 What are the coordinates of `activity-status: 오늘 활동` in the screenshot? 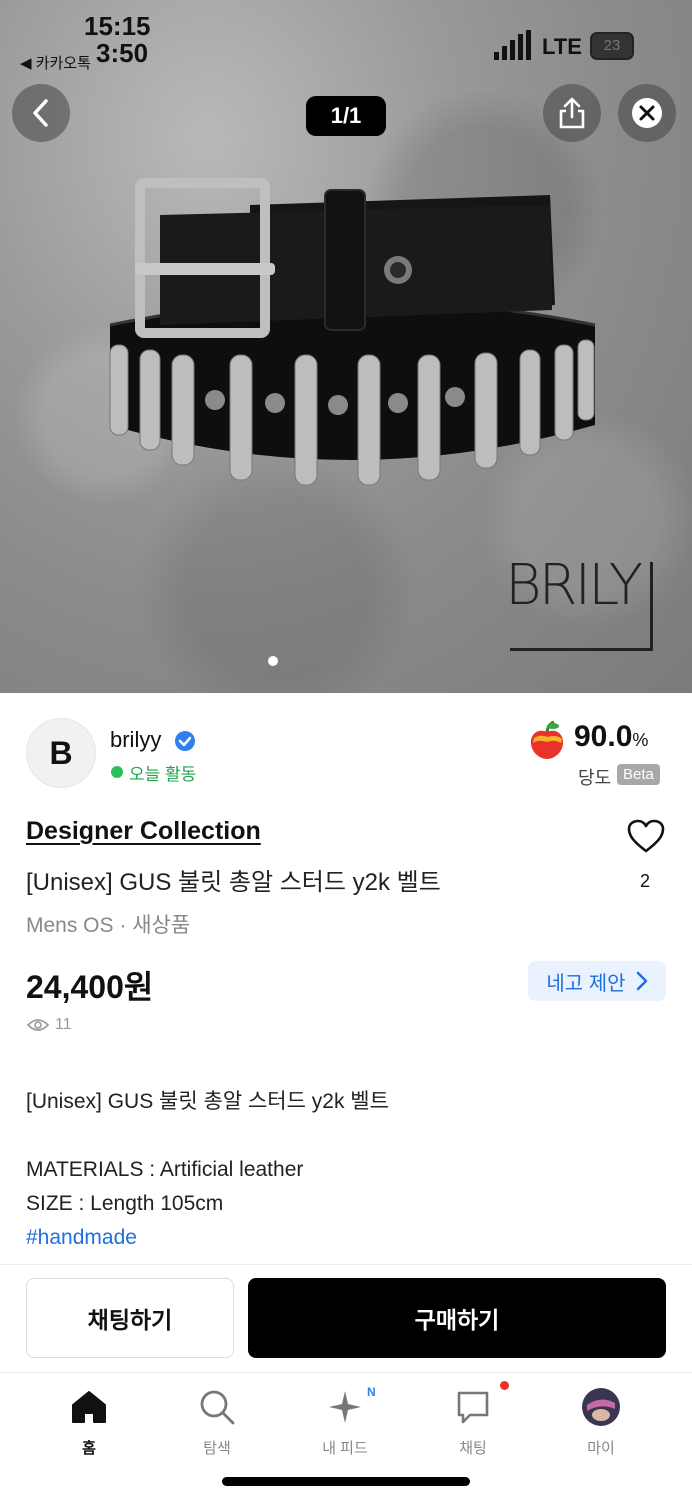 It's located at (163, 774).